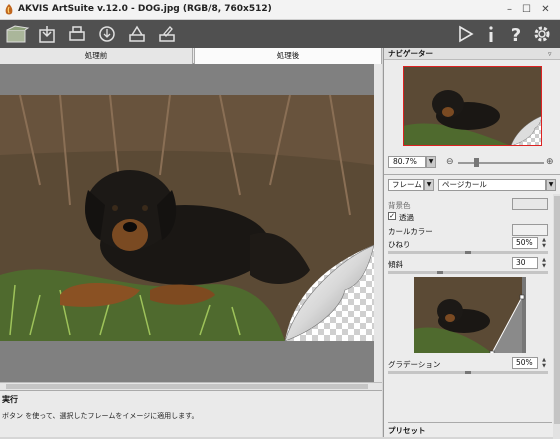 Image resolution: width=560 pixels, height=439 pixels. Describe the element at coordinates (96, 56) in the screenshot. I see `tab-before: 処理前` at that location.